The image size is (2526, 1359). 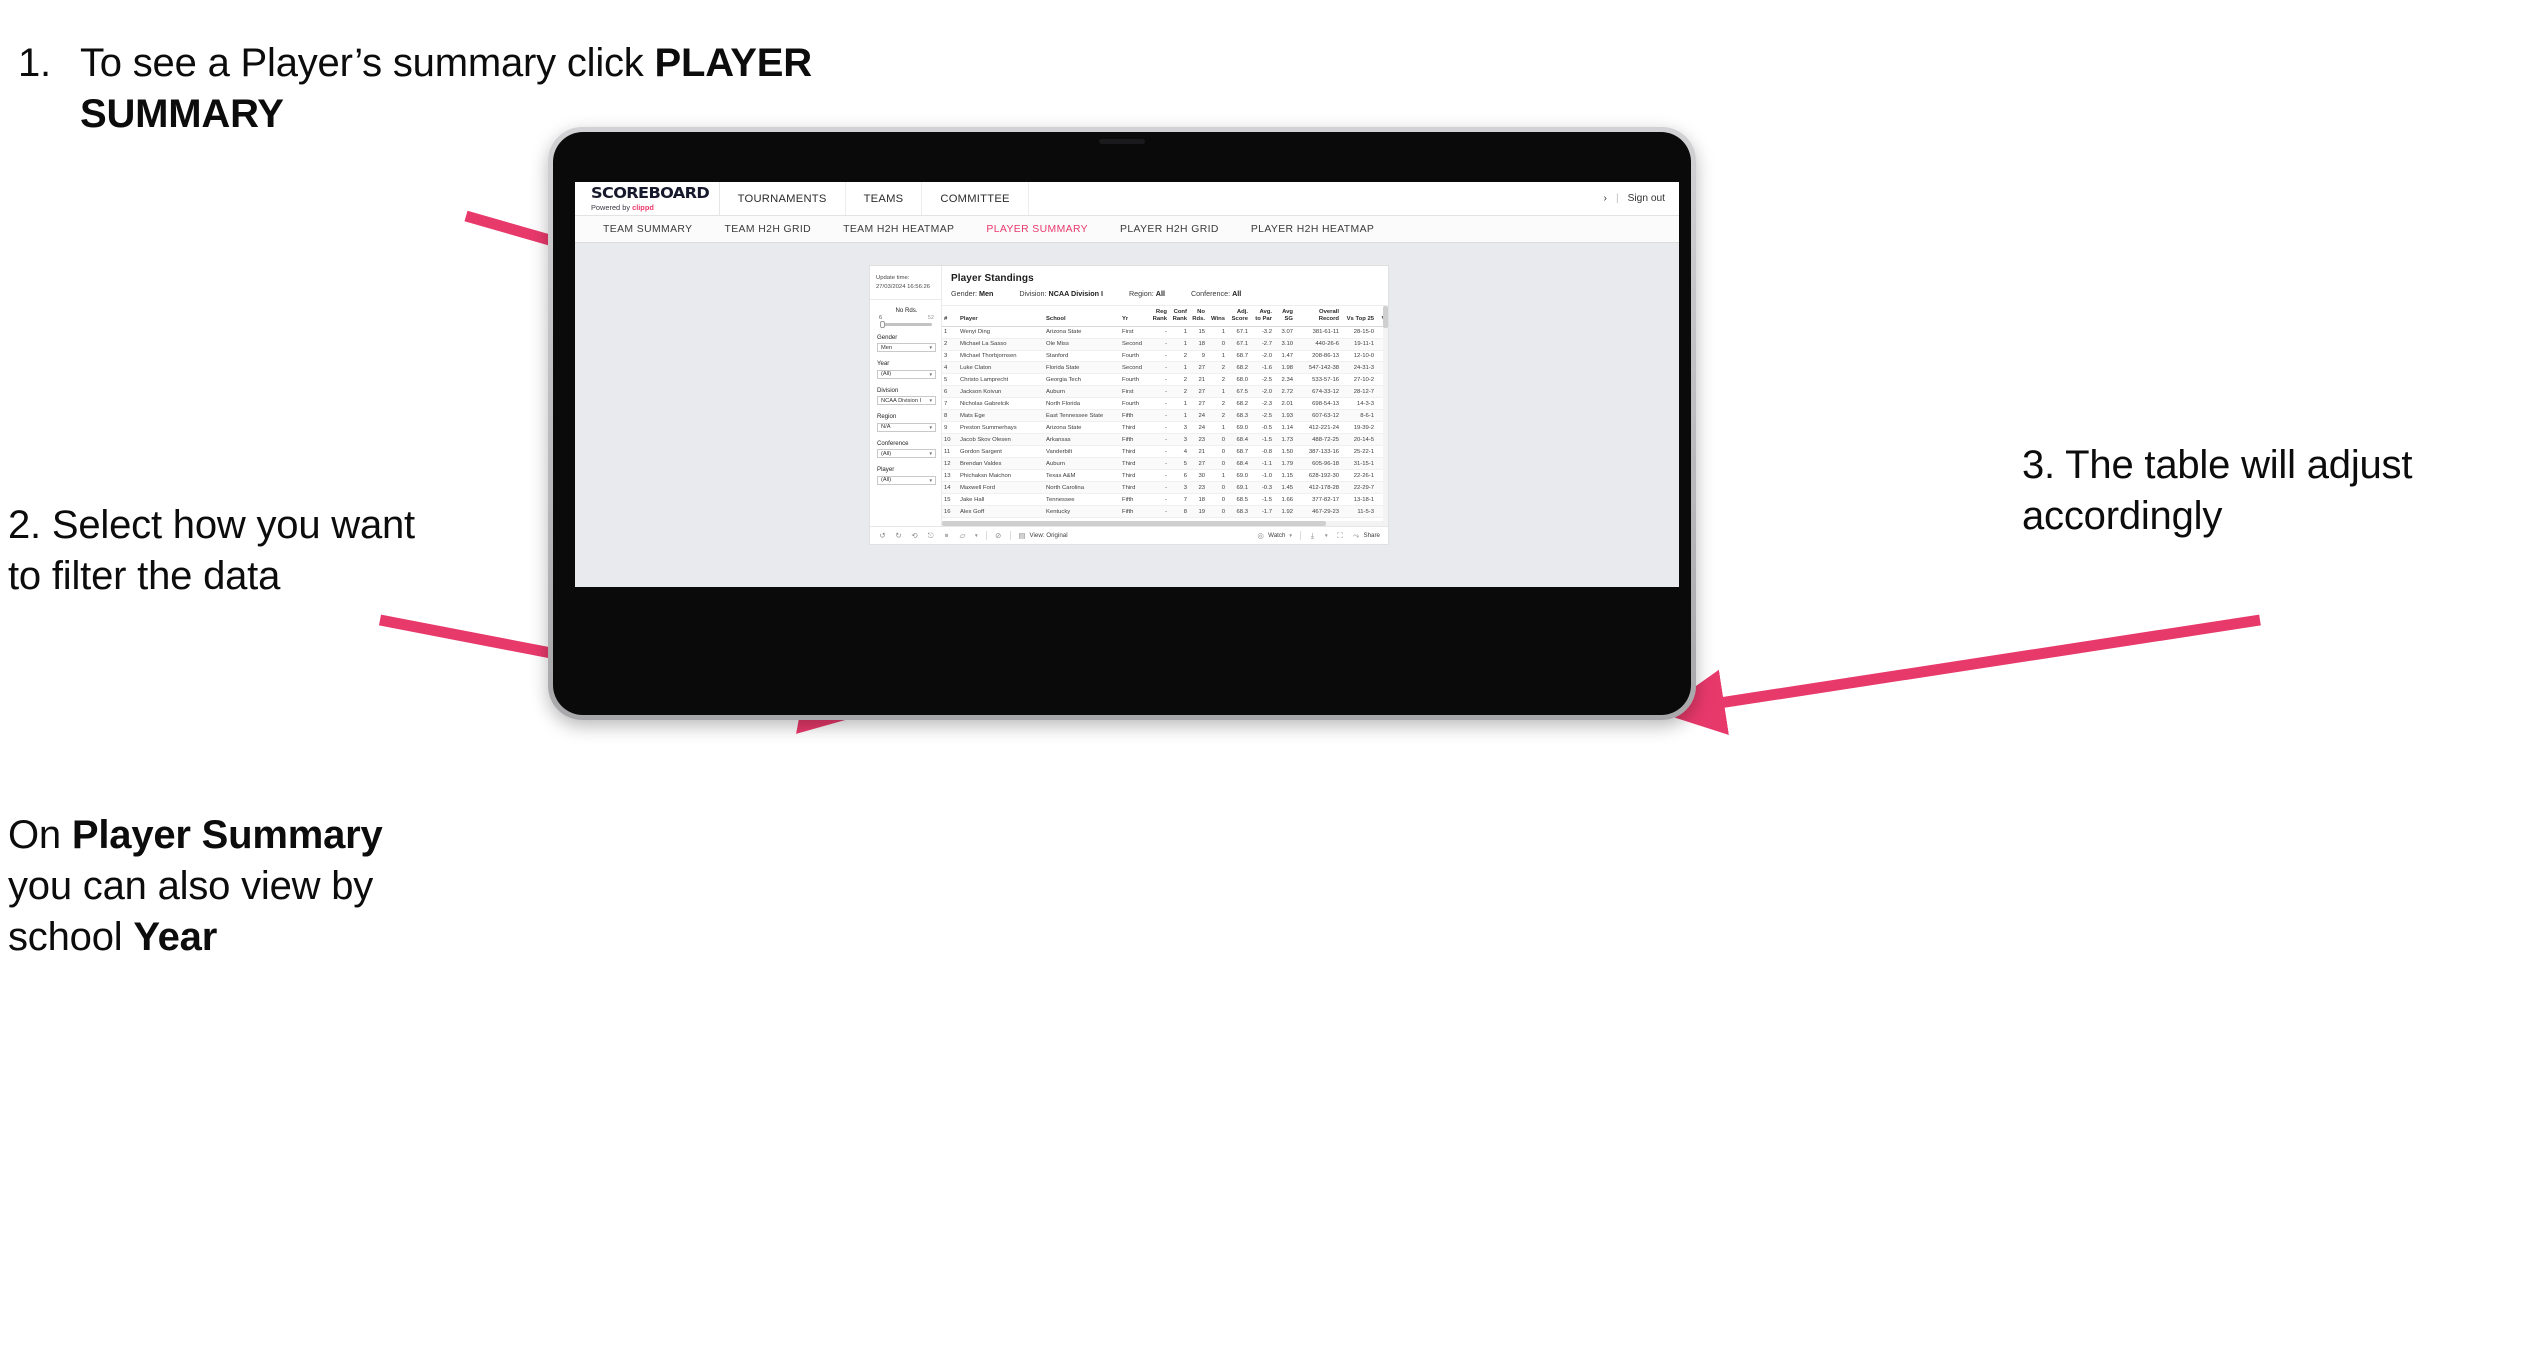 What do you see at coordinates (1169, 229) in the screenshot?
I see `subnav-item-player-h2h-grid: PLAYER H2H GRID` at bounding box center [1169, 229].